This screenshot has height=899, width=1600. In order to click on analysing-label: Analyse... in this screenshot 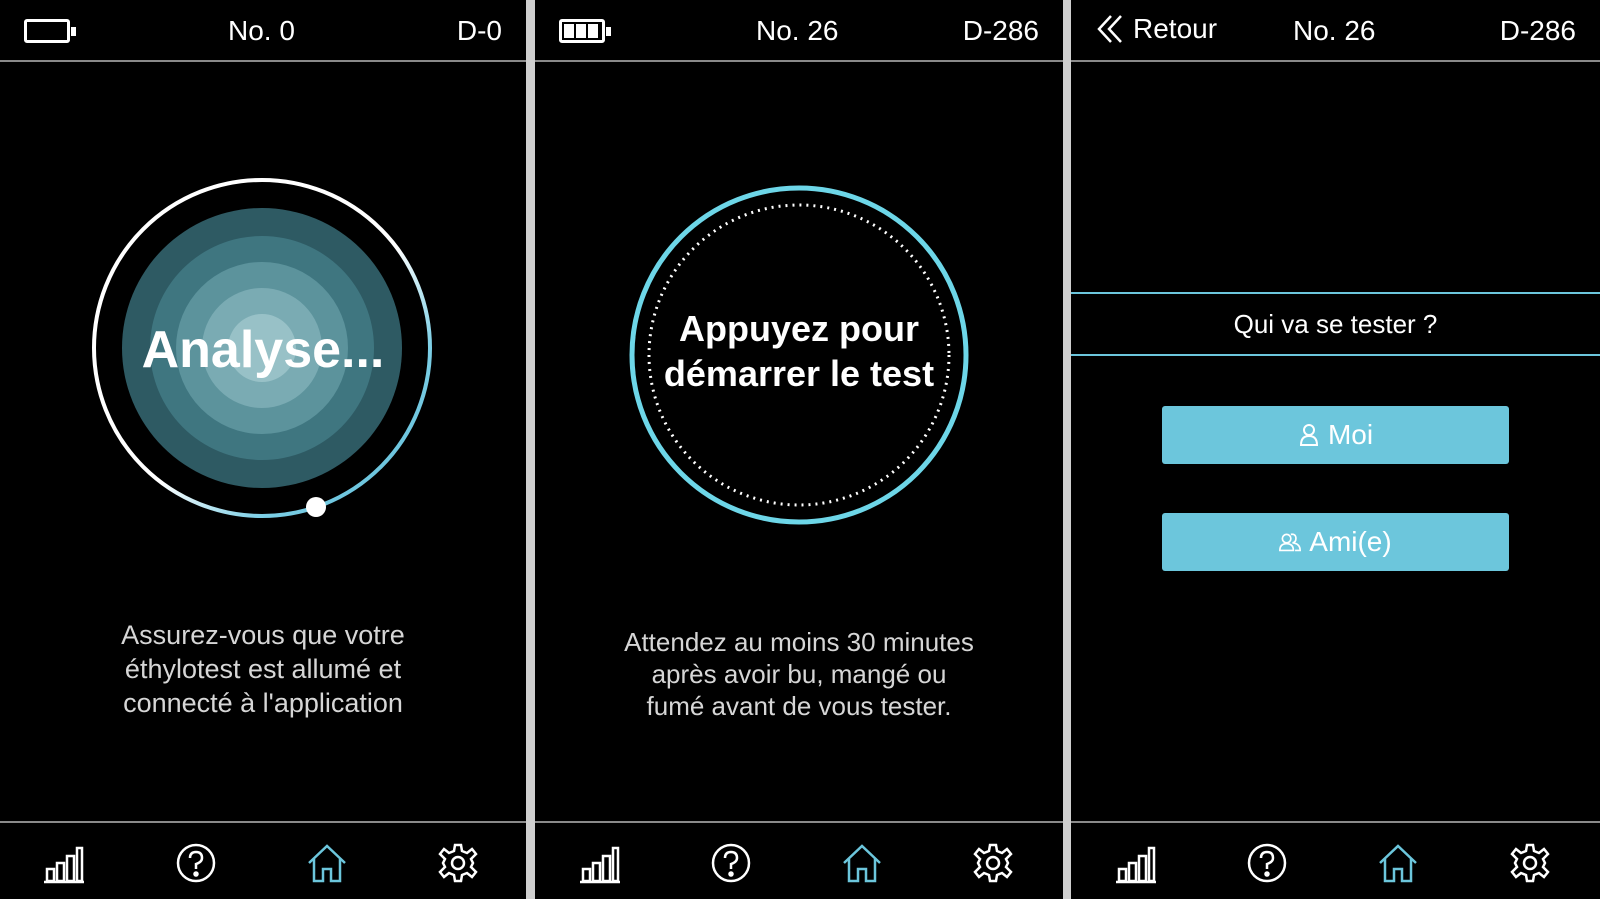, I will do `click(263, 350)`.